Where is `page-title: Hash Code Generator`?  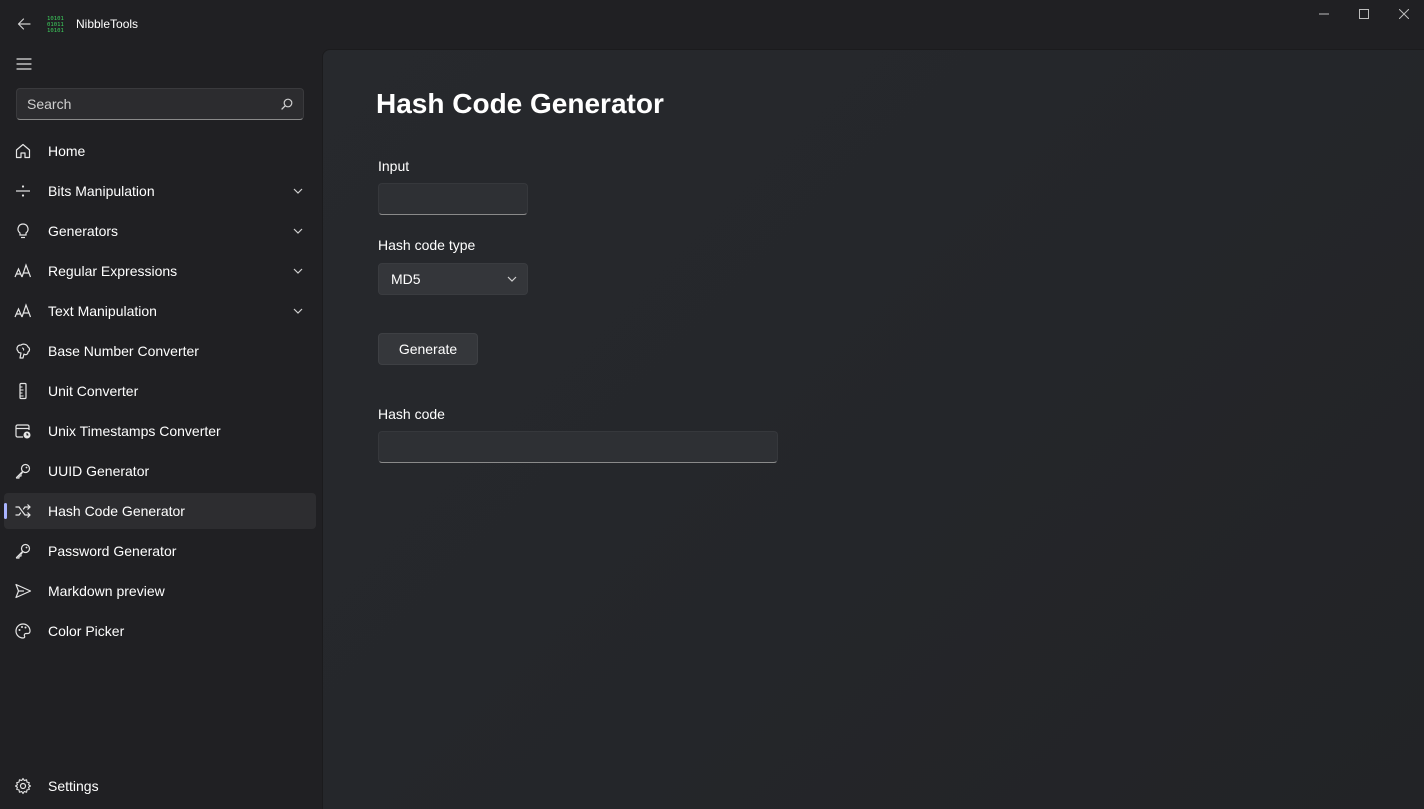
page-title: Hash Code Generator is located at coordinates (520, 103).